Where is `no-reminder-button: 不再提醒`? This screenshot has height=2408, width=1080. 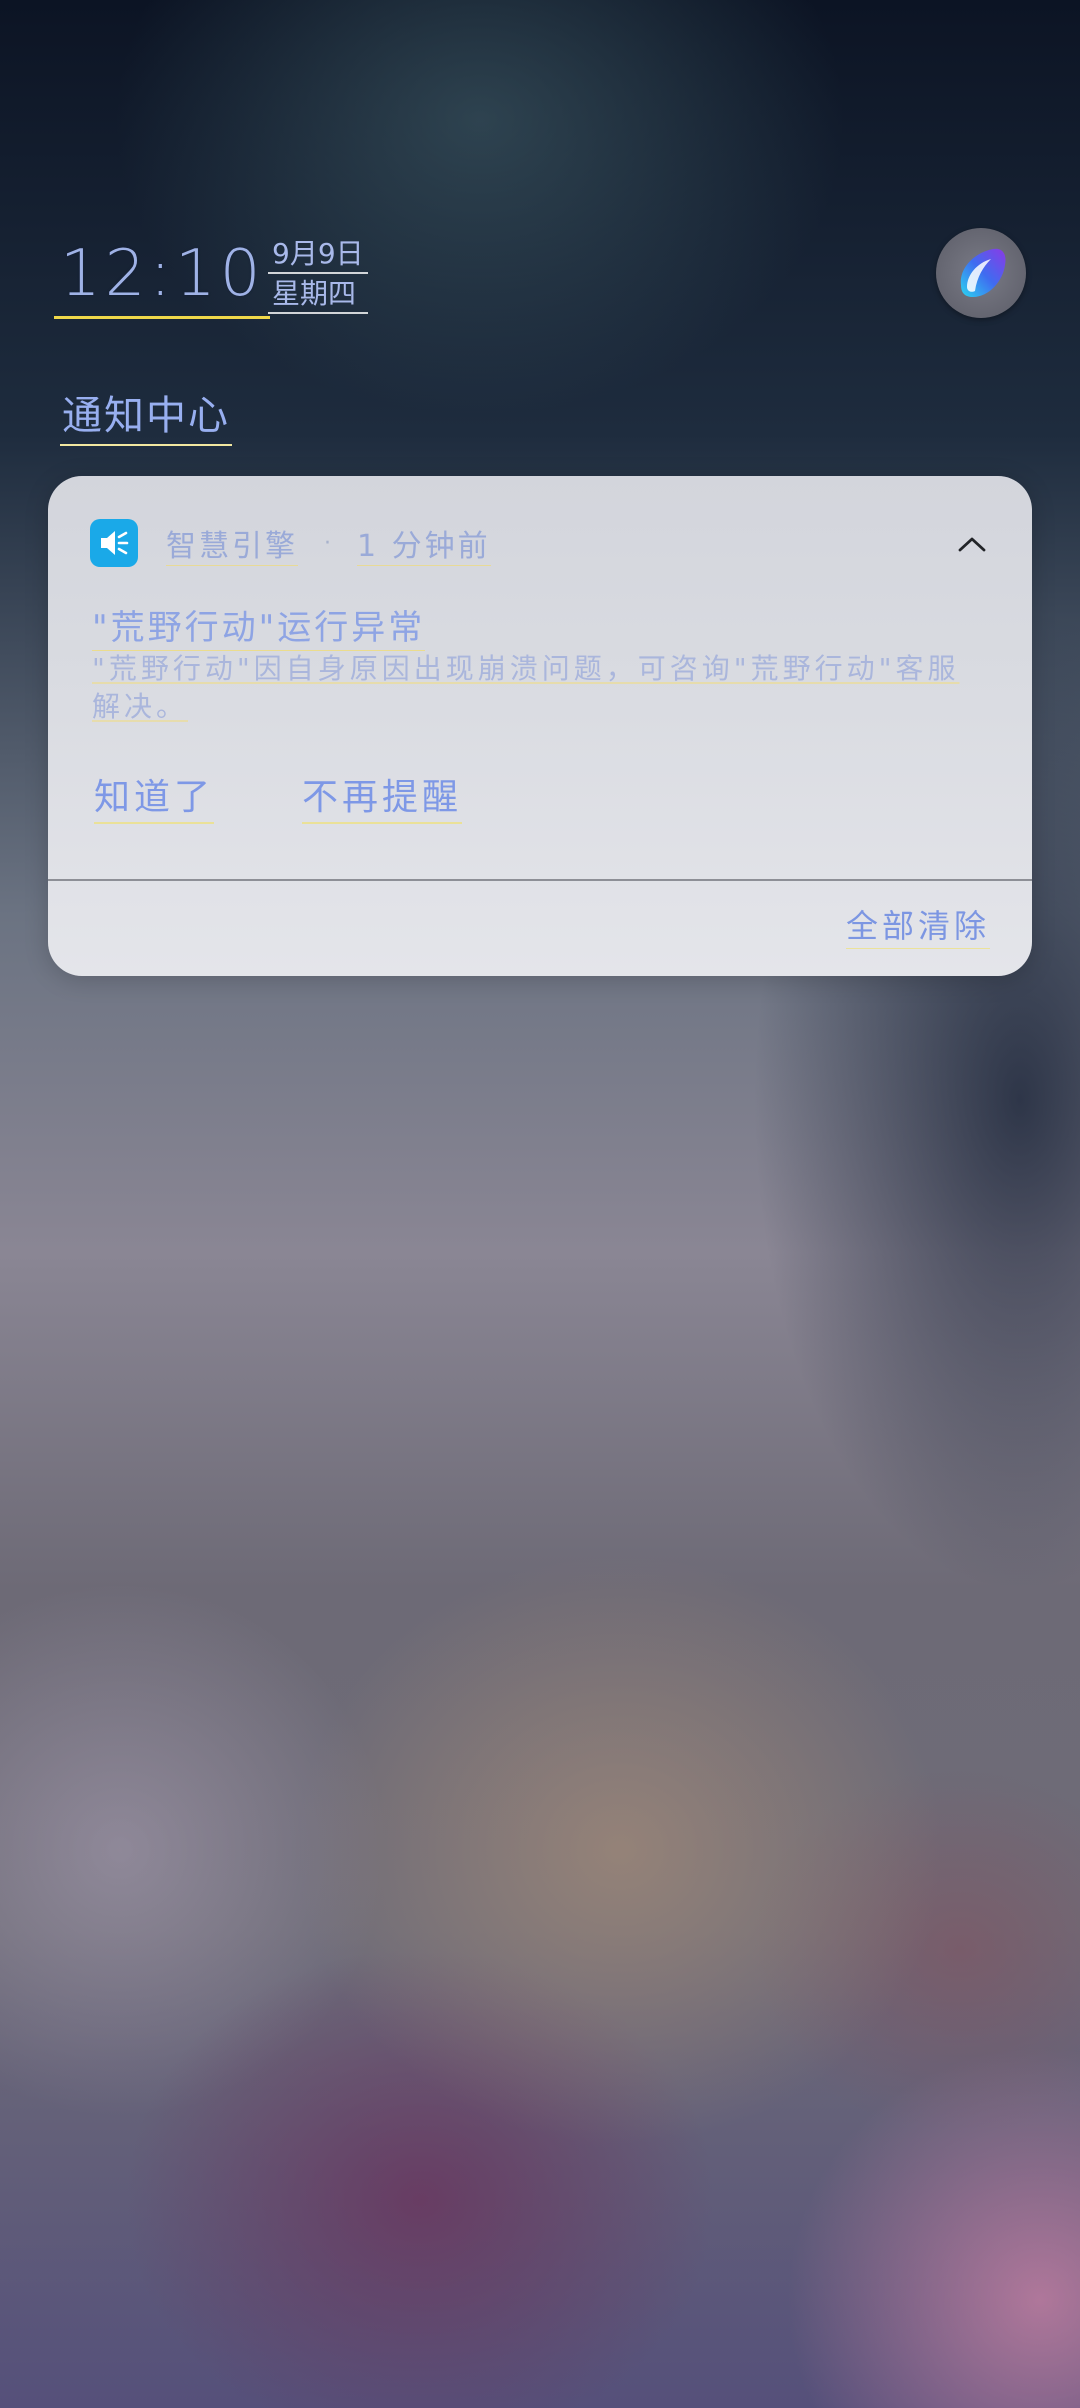 no-reminder-button: 不再提醒 is located at coordinates (382, 799).